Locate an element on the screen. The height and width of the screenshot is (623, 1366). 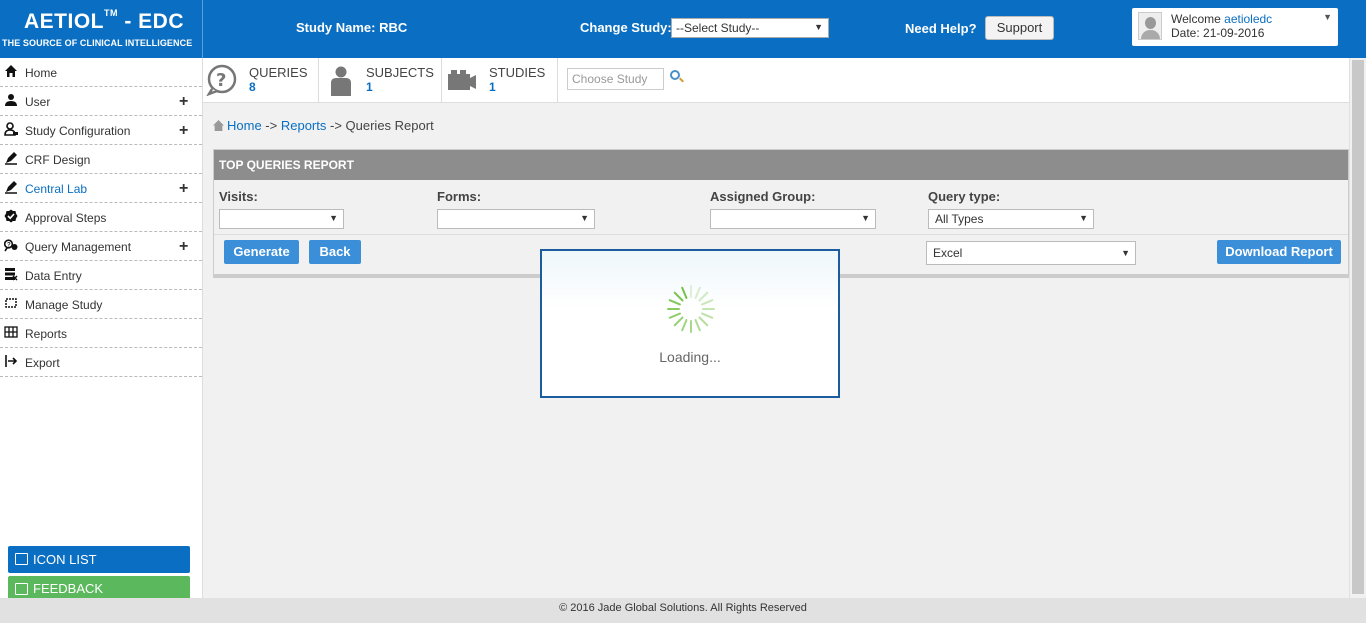
logo-title: AETIOLTM - EDC is located at coordinates (104, 20).